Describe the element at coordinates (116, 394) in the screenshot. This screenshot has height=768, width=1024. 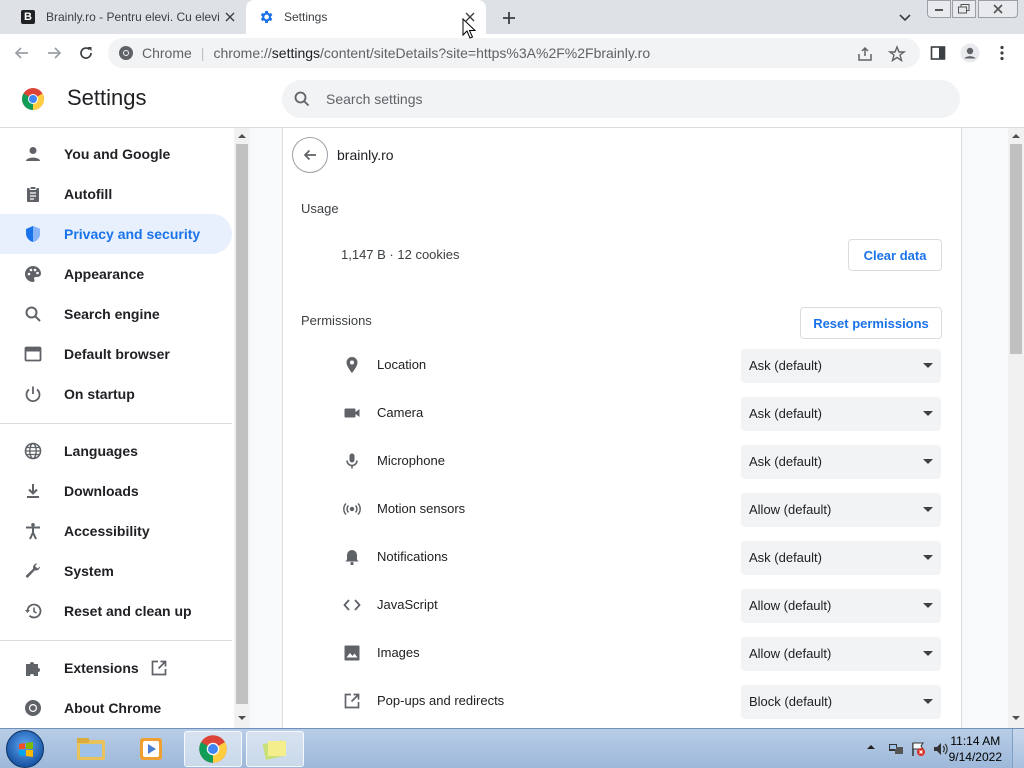
I see `sidebar-item-on-startup: On startup` at that location.